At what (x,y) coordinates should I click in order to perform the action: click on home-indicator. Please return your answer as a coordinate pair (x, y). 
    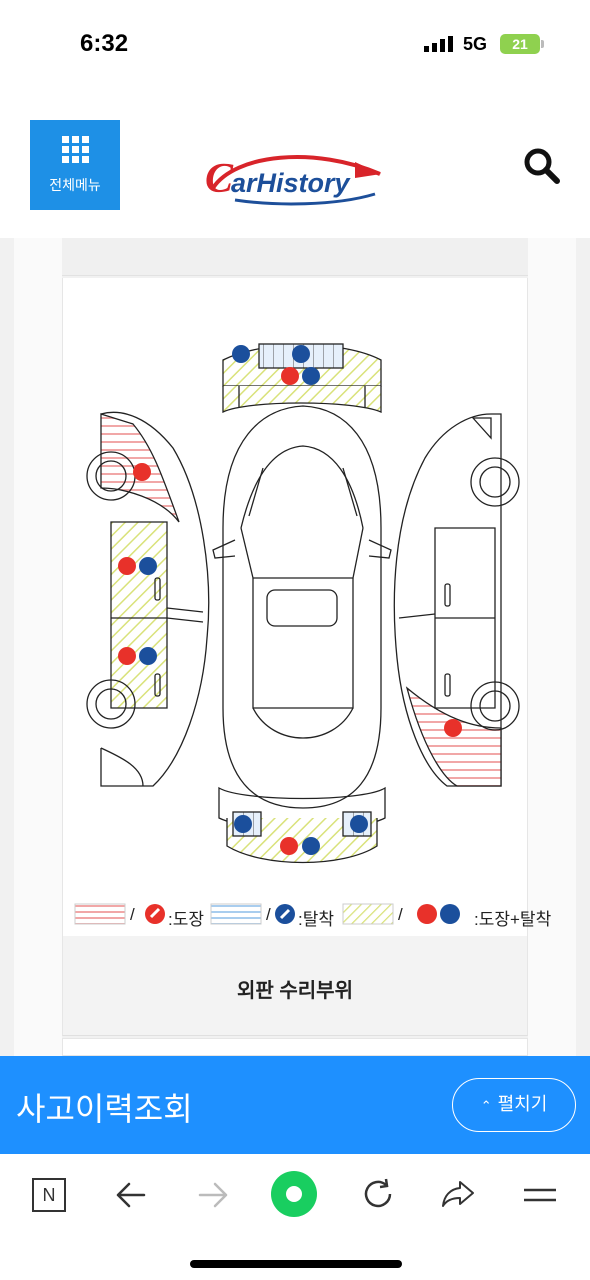
    Looking at the image, I should click on (296, 1264).